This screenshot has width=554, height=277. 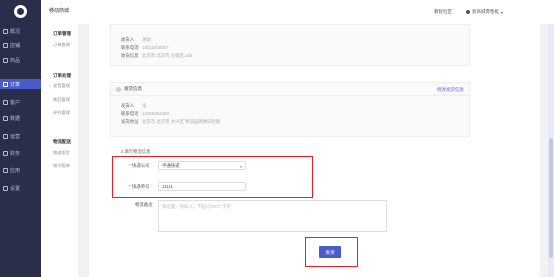 I want to click on receiver-name-row: 收货人 测试, so click(x=136, y=40).